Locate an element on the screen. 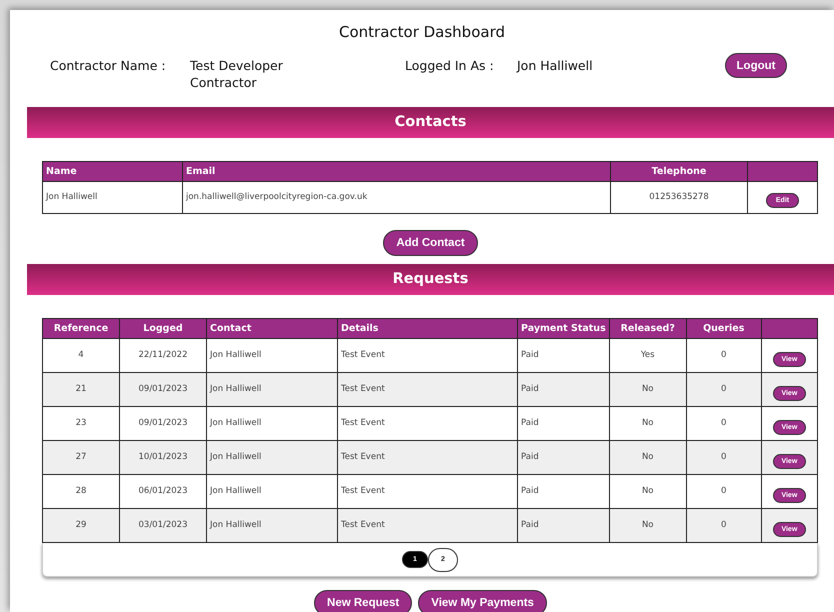  table-cell: 21 is located at coordinates (81, 389).